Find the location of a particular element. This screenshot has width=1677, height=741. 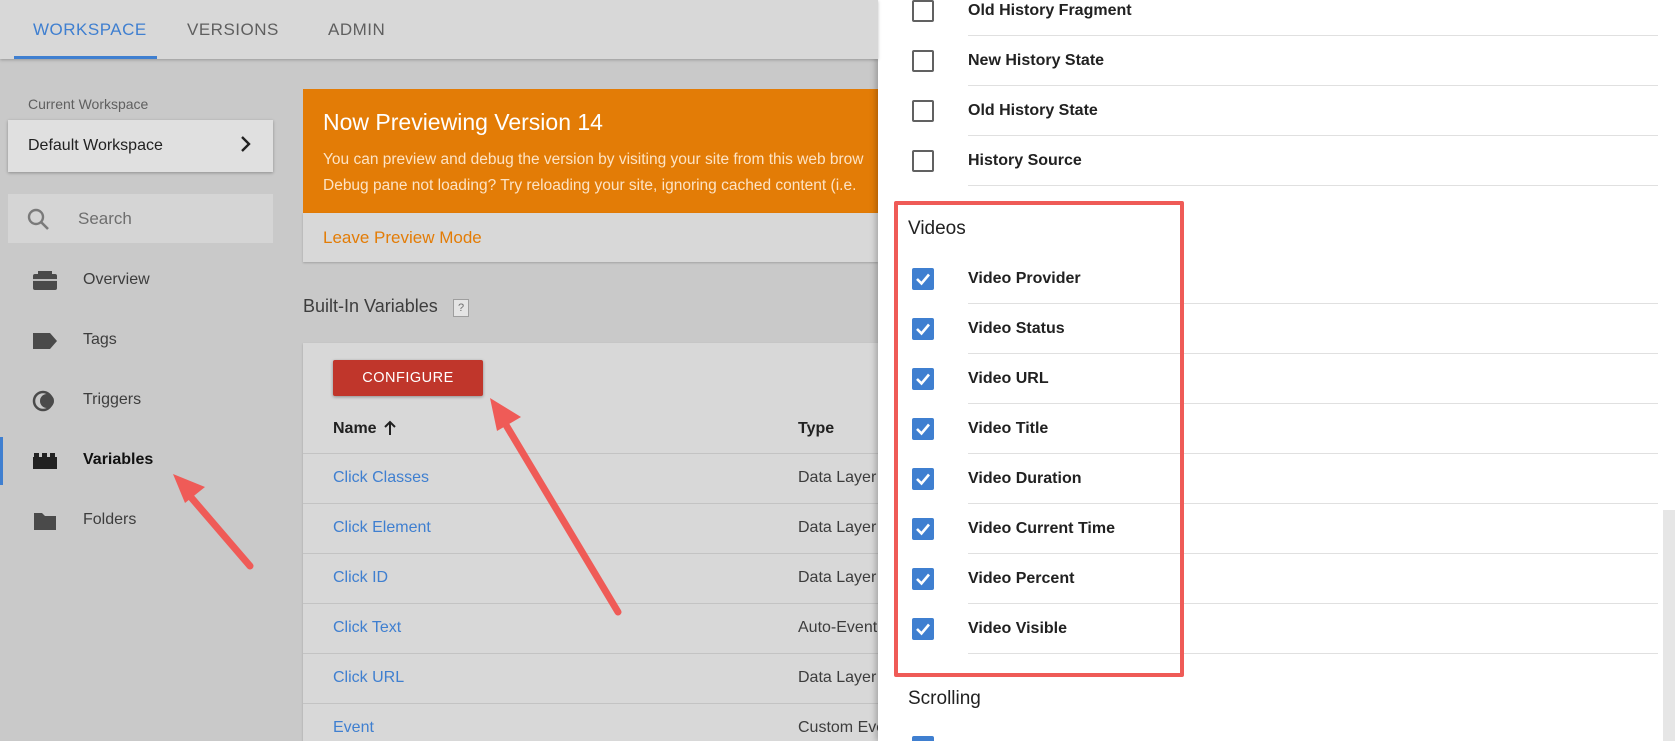

arrow-to-configure-annotation is located at coordinates (556, 507).